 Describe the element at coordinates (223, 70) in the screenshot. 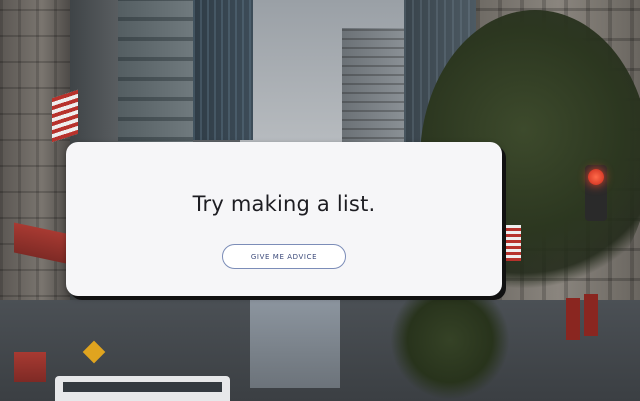

I see `building-glass` at that location.